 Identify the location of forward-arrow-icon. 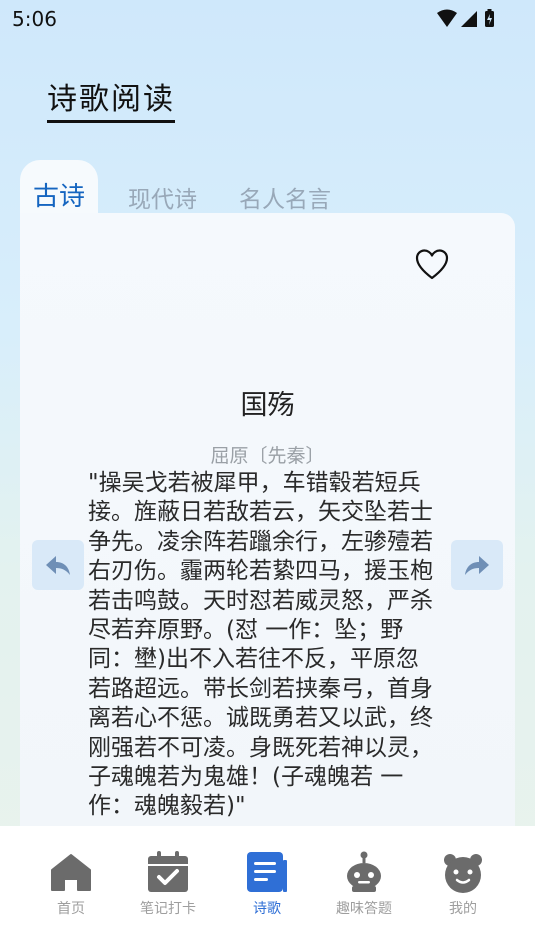
(477, 565).